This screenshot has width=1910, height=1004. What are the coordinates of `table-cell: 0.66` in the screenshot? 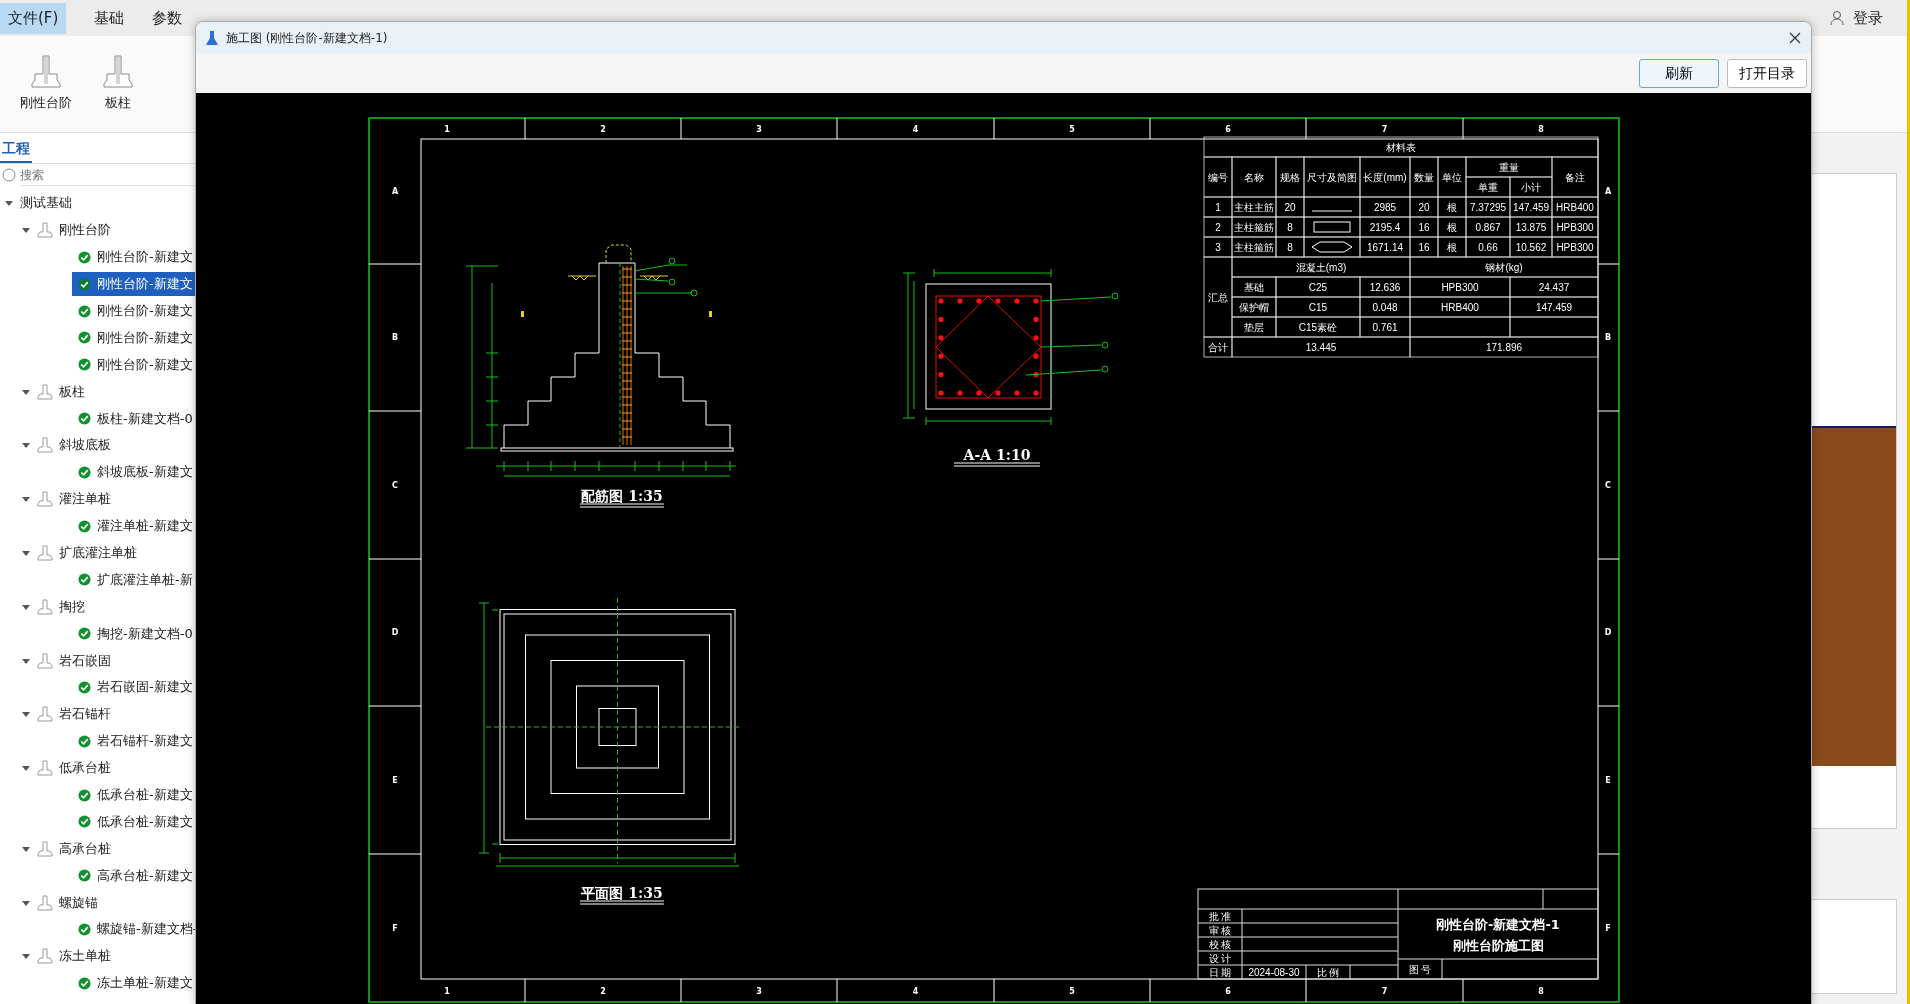 It's located at (1488, 247).